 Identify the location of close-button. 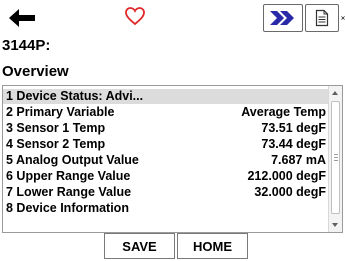
(342, 18).